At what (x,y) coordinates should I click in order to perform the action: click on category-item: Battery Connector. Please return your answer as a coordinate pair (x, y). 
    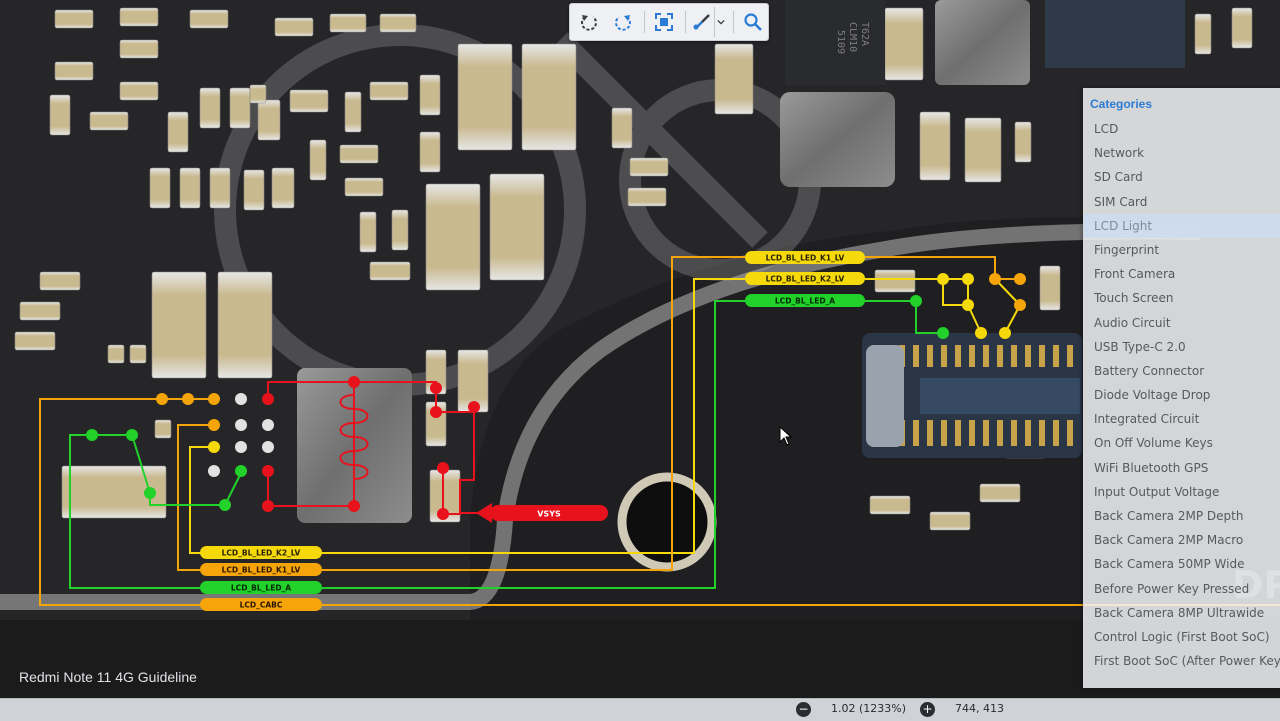
    Looking at the image, I should click on (1182, 371).